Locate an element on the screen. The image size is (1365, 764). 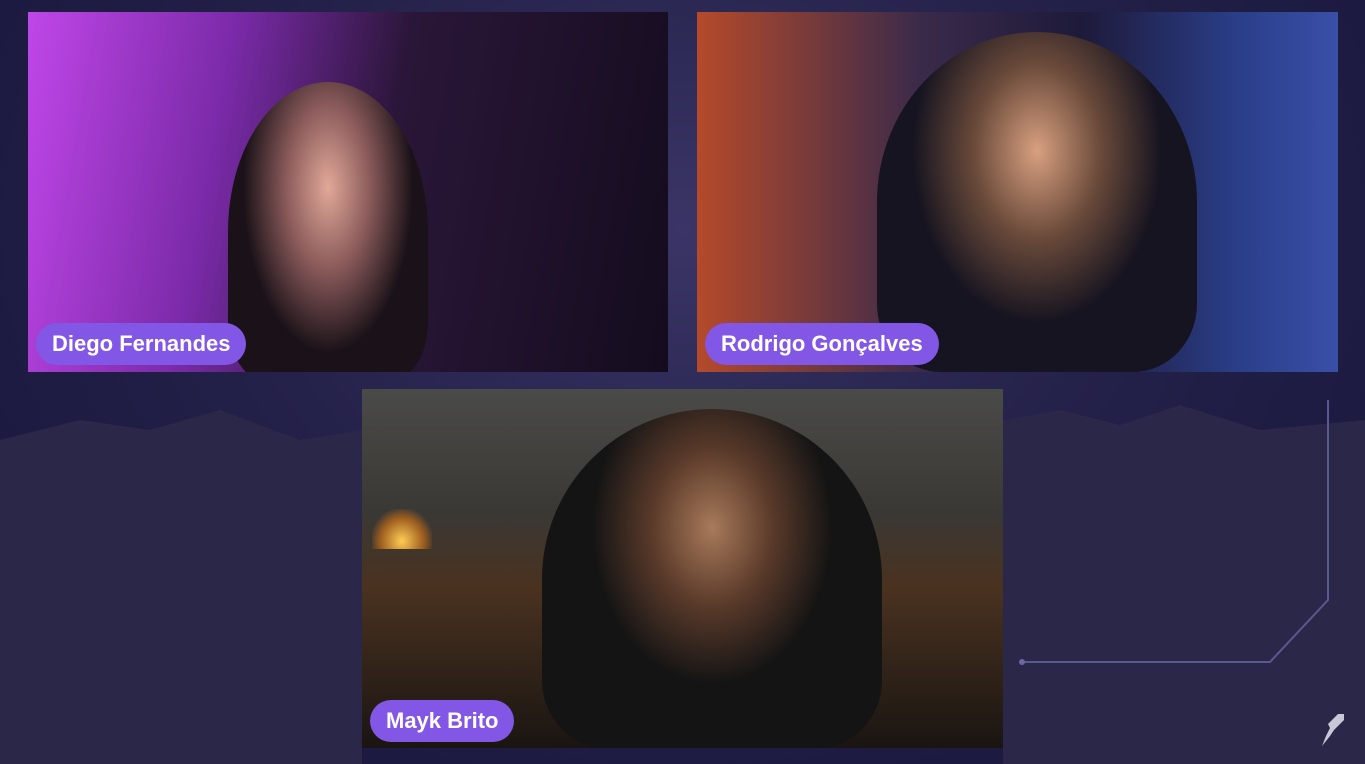
rocket-icon is located at coordinates (1333, 730).